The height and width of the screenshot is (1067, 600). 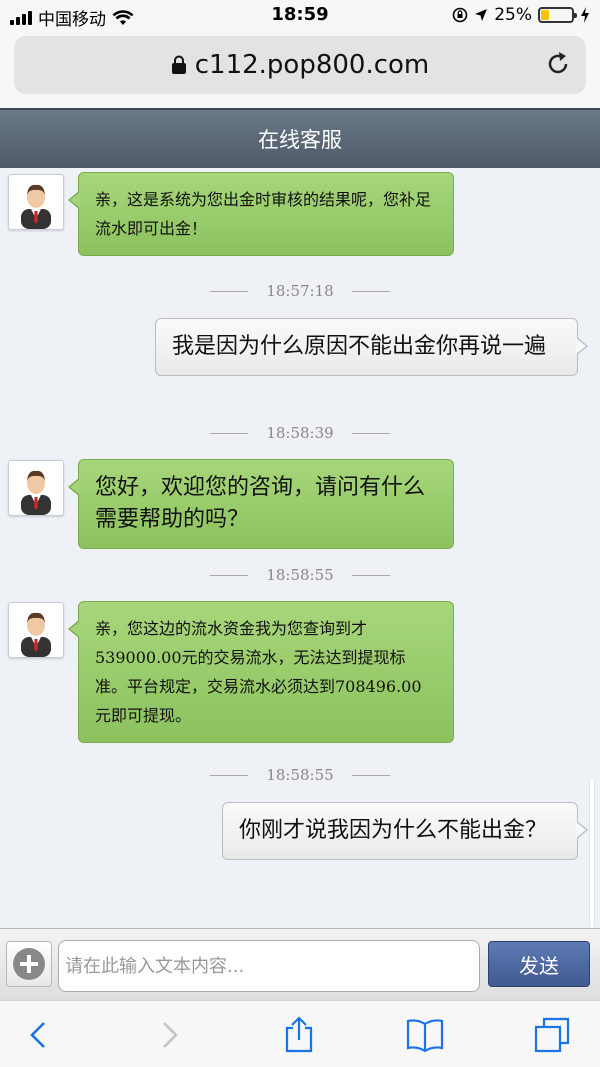 I want to click on attach-button, so click(x=29, y=964).